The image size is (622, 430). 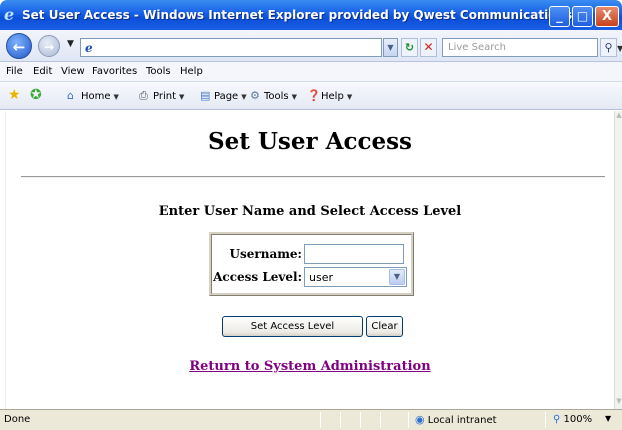 I want to click on page-menu-button: ▤ Page ▼, so click(x=223, y=96).